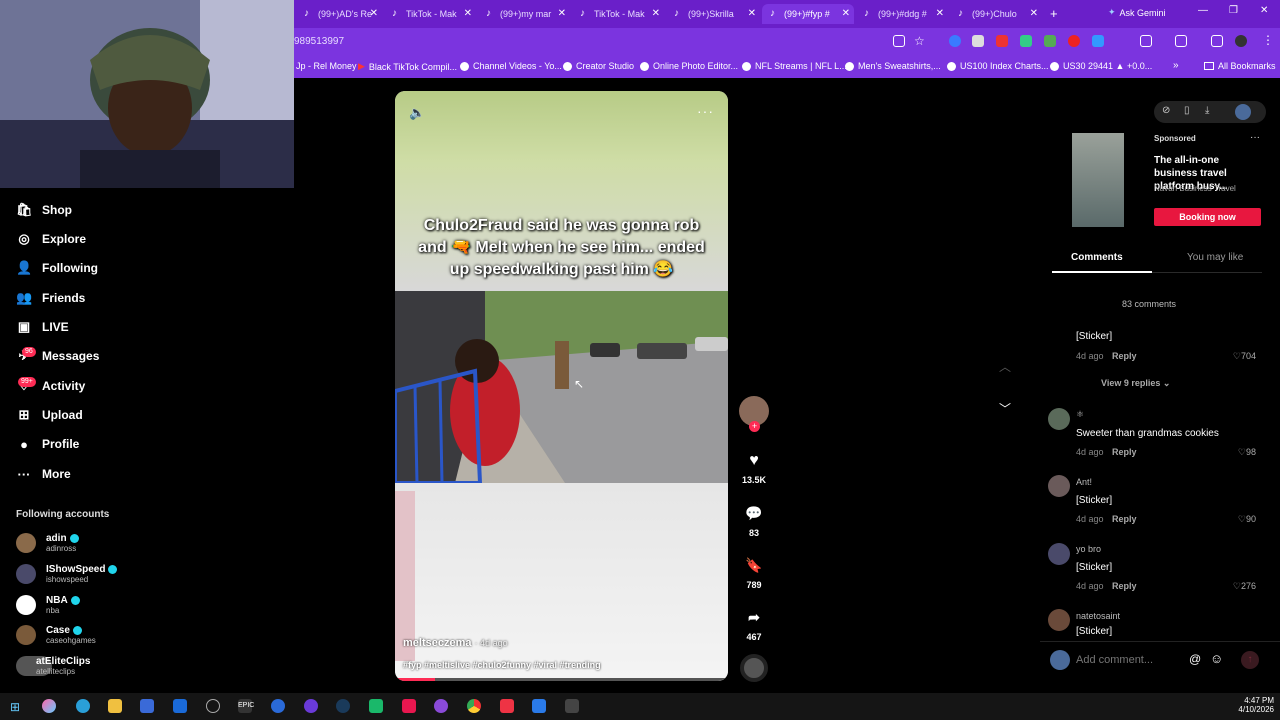 This screenshot has height=720, width=1280. What do you see at coordinates (1239, 586) in the screenshot?
I see `comment-like: ♡276` at bounding box center [1239, 586].